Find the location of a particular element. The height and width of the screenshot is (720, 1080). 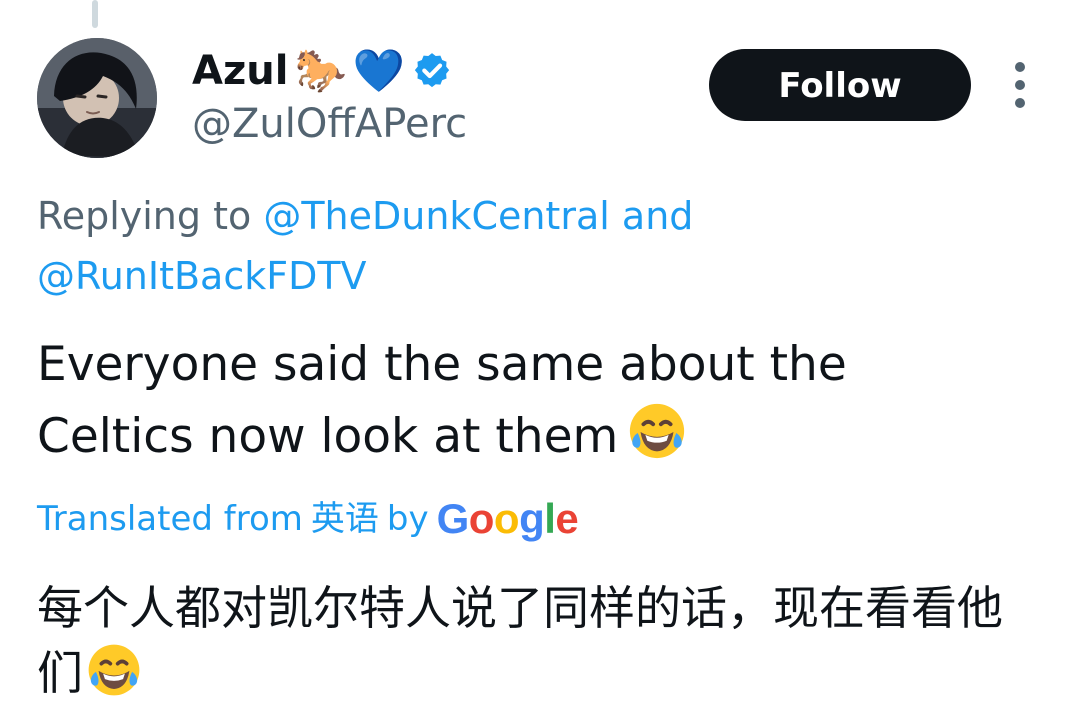

verified-badge-icon is located at coordinates (432, 71).